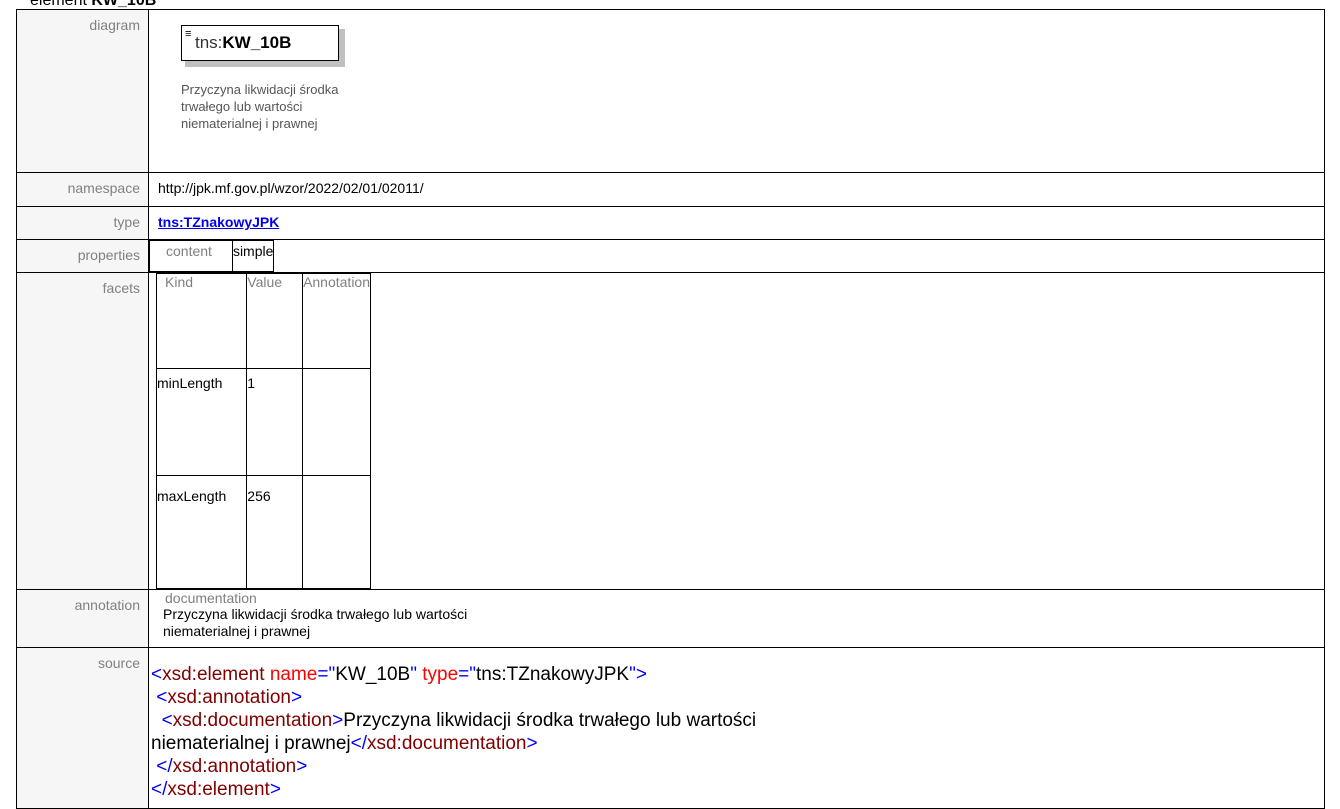  Describe the element at coordinates (670, 223) in the screenshot. I see `row-type: type tns:TZnakowyJPK` at that location.